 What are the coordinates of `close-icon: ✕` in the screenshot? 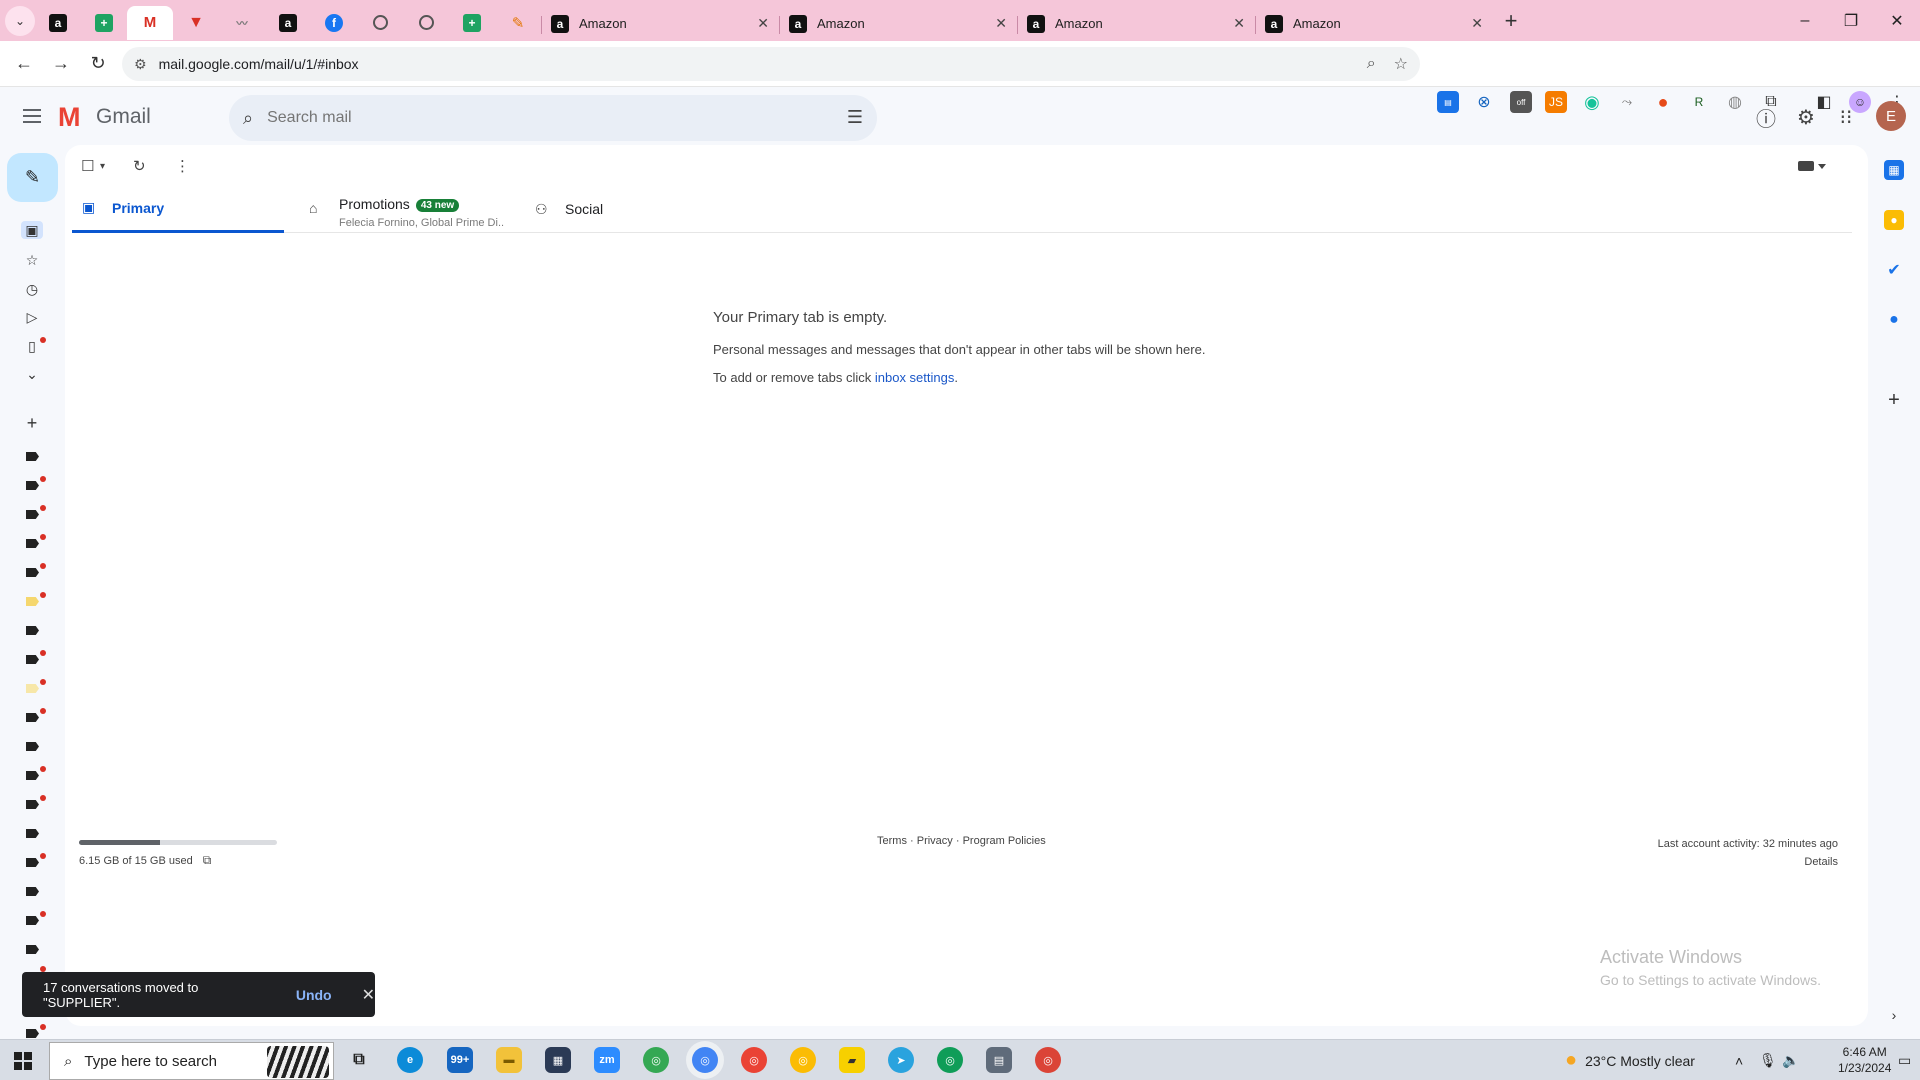 It's located at (368, 995).